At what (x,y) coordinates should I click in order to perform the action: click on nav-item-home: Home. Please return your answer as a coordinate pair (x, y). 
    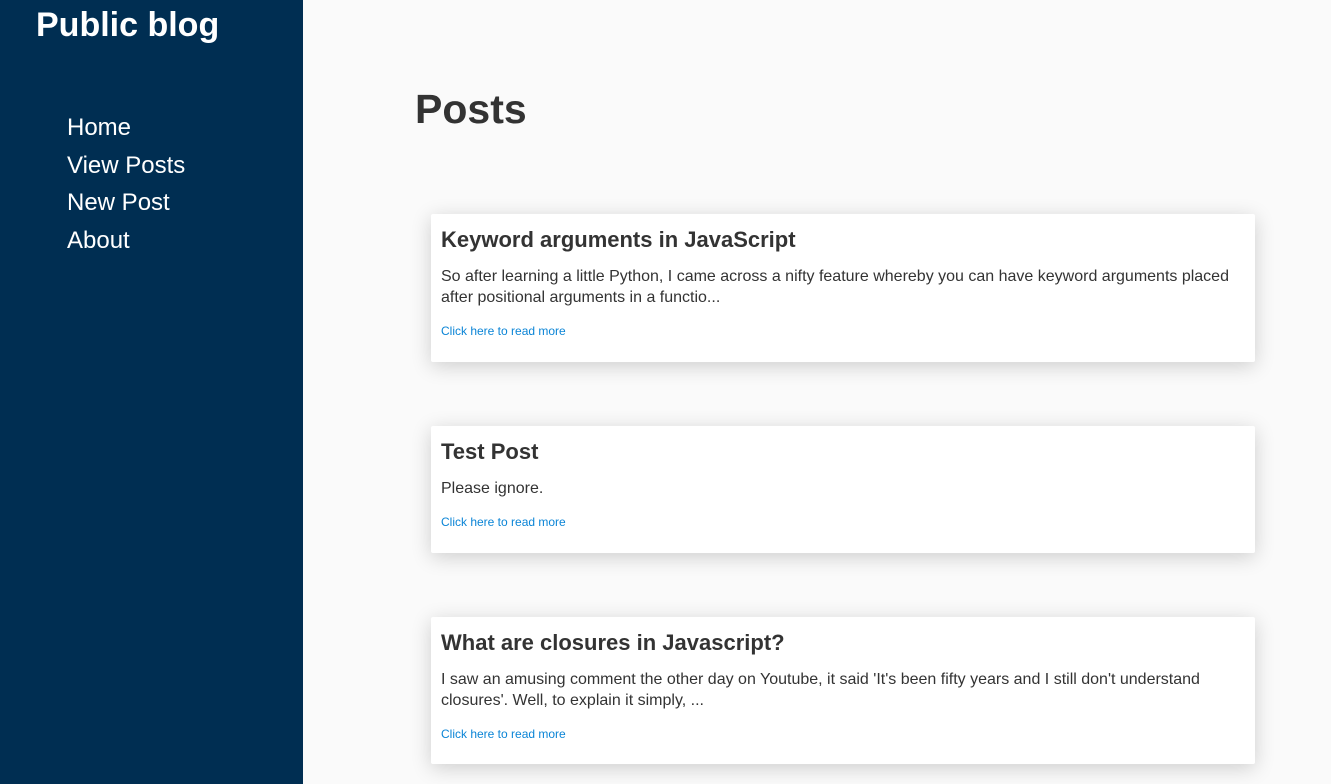
    Looking at the image, I should click on (126, 128).